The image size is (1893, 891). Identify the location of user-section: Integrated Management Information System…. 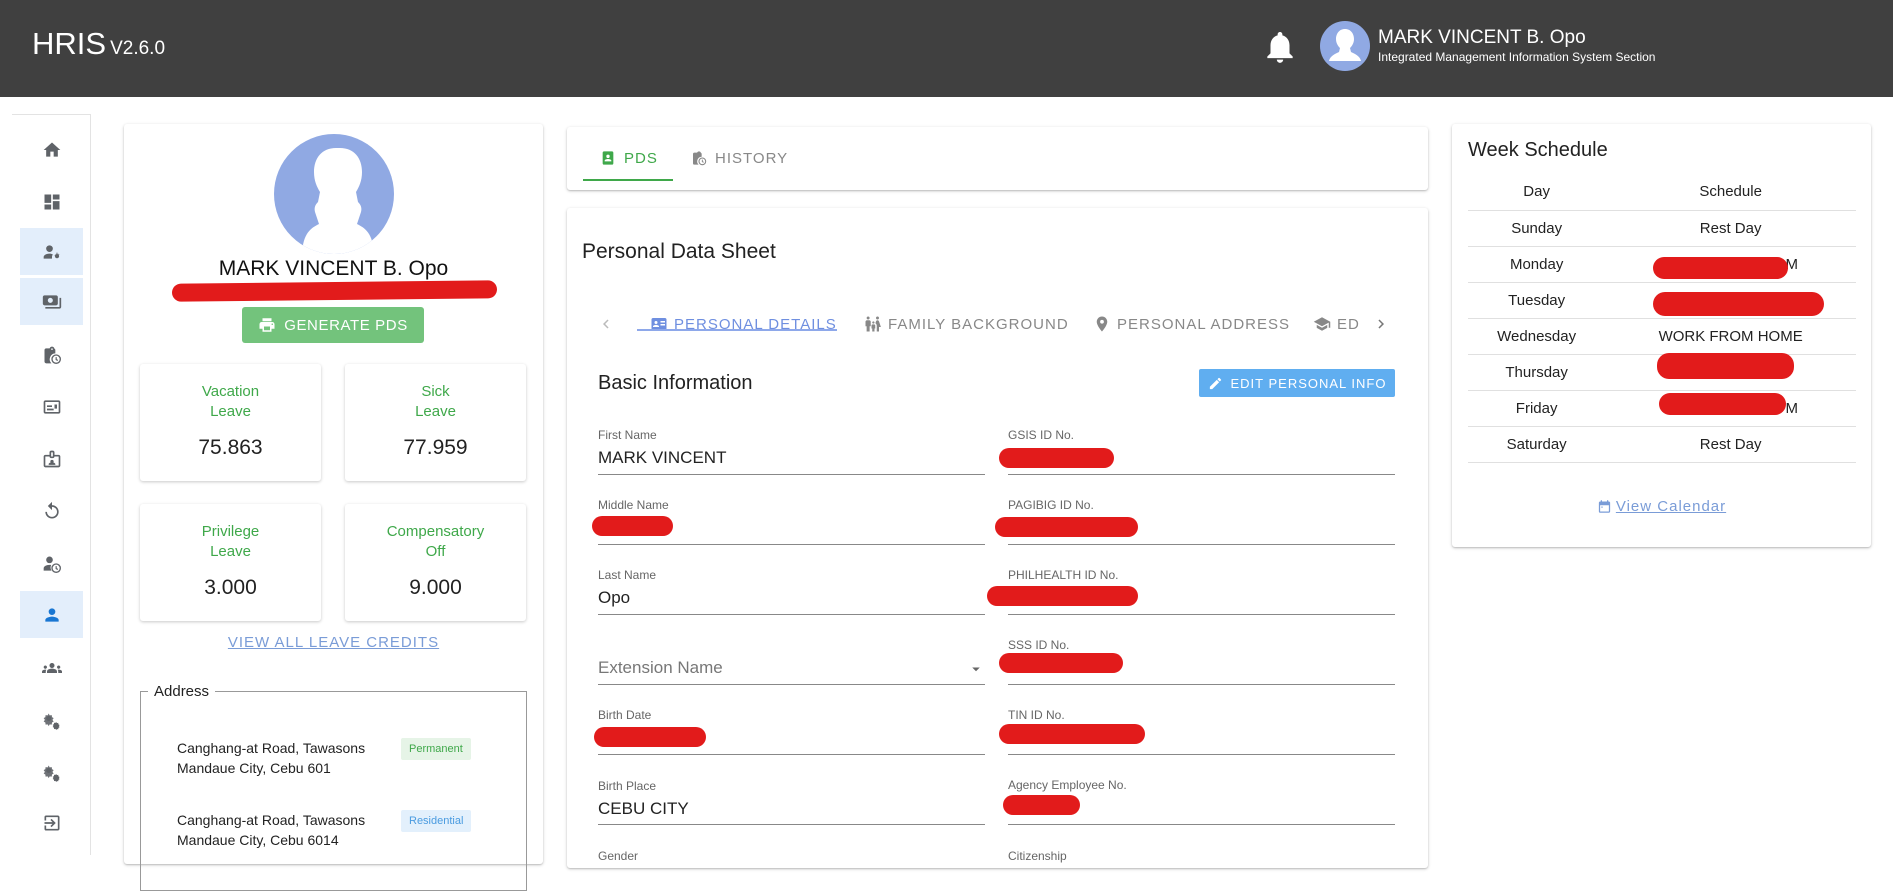
(1517, 57).